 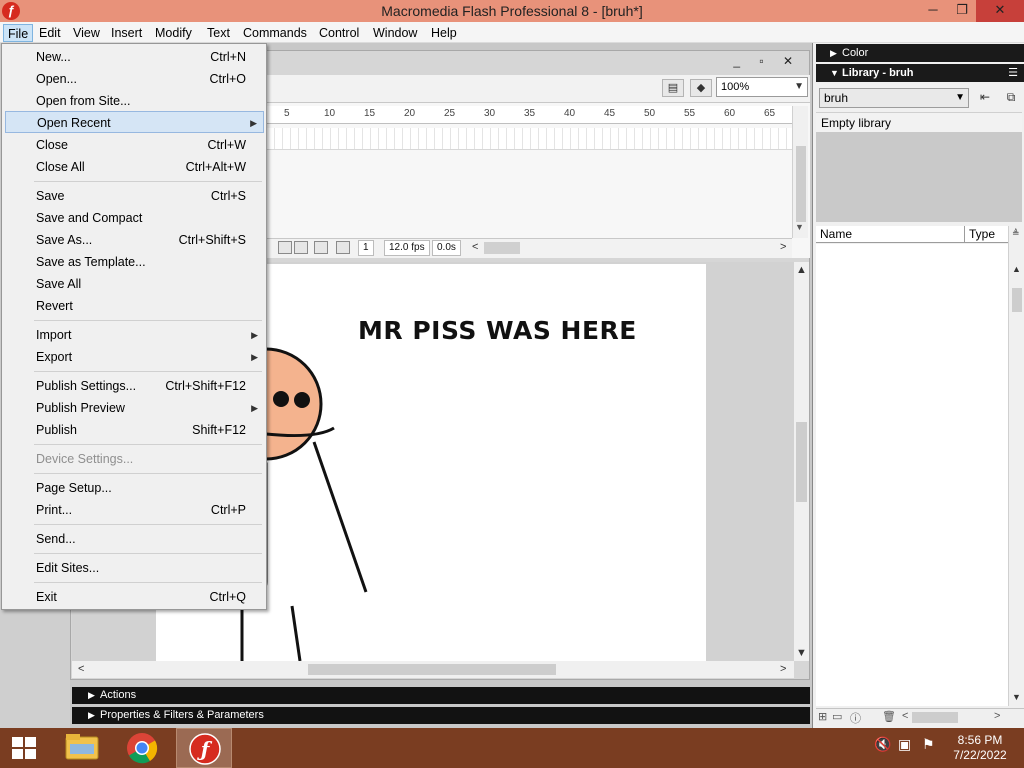 What do you see at coordinates (894, 98) in the screenshot?
I see `library-select: bruh ▼` at bounding box center [894, 98].